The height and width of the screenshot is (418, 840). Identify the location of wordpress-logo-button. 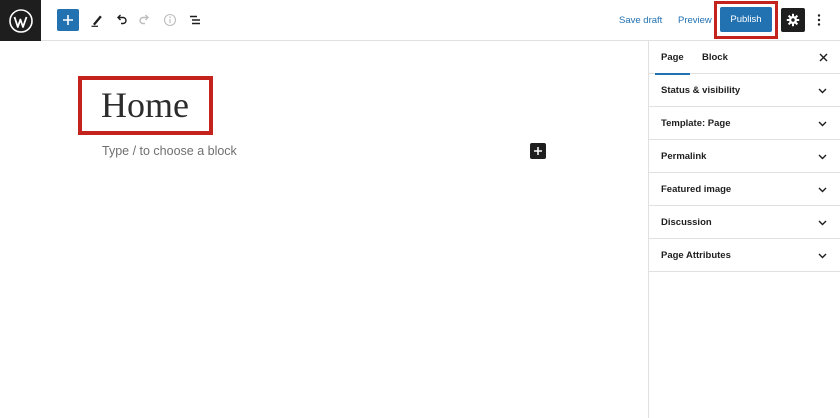
(20, 20).